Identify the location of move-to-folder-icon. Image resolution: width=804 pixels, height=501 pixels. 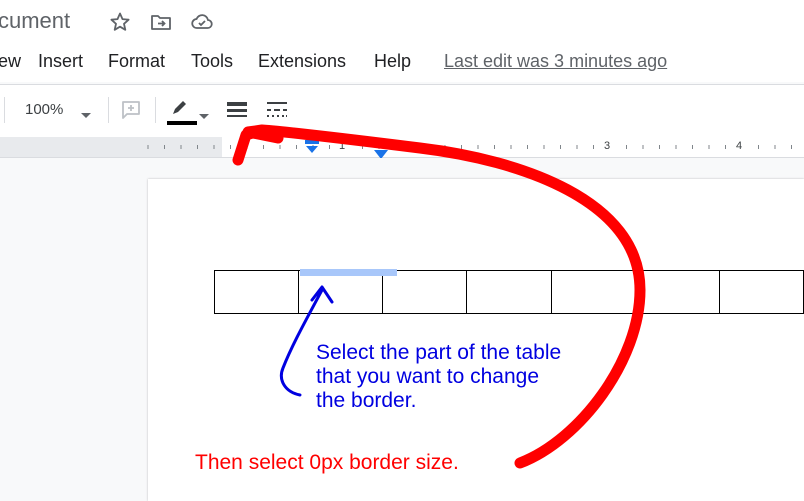
(161, 22).